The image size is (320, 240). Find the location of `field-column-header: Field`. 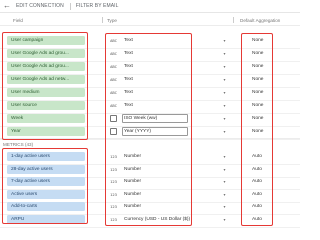

field-column-header: Field is located at coordinates (18, 20).